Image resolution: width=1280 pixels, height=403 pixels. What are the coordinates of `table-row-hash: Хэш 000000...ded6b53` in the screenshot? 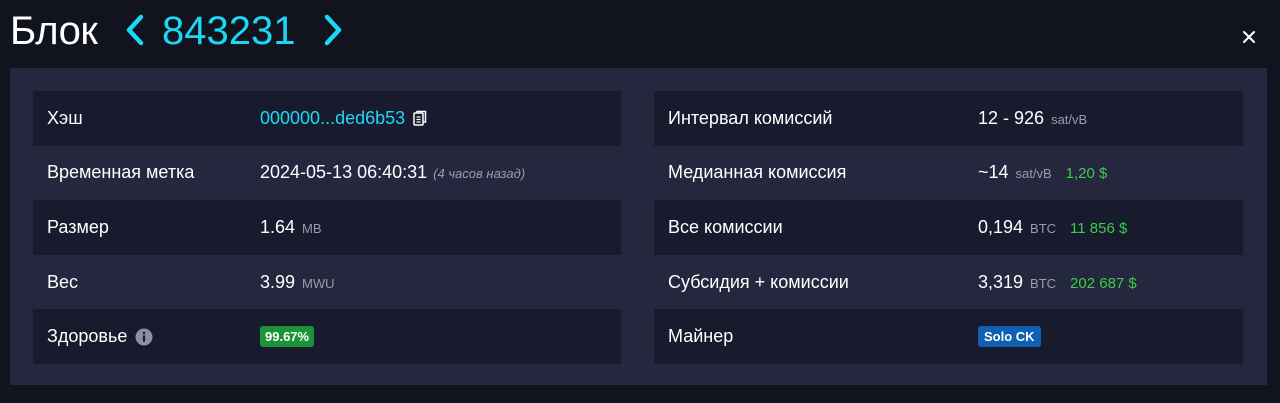 It's located at (327, 118).